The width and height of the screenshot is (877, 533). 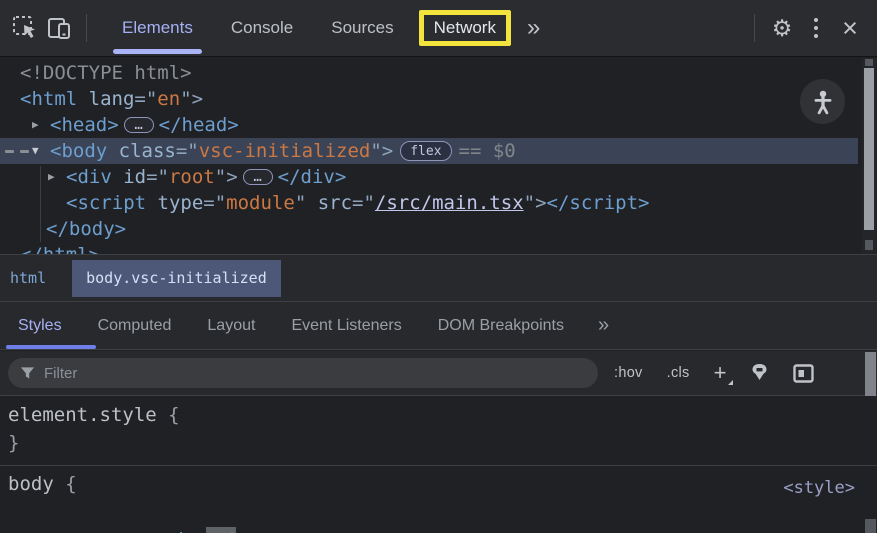 I want to click on rule-element-style: element.style { }, so click(x=94, y=429).